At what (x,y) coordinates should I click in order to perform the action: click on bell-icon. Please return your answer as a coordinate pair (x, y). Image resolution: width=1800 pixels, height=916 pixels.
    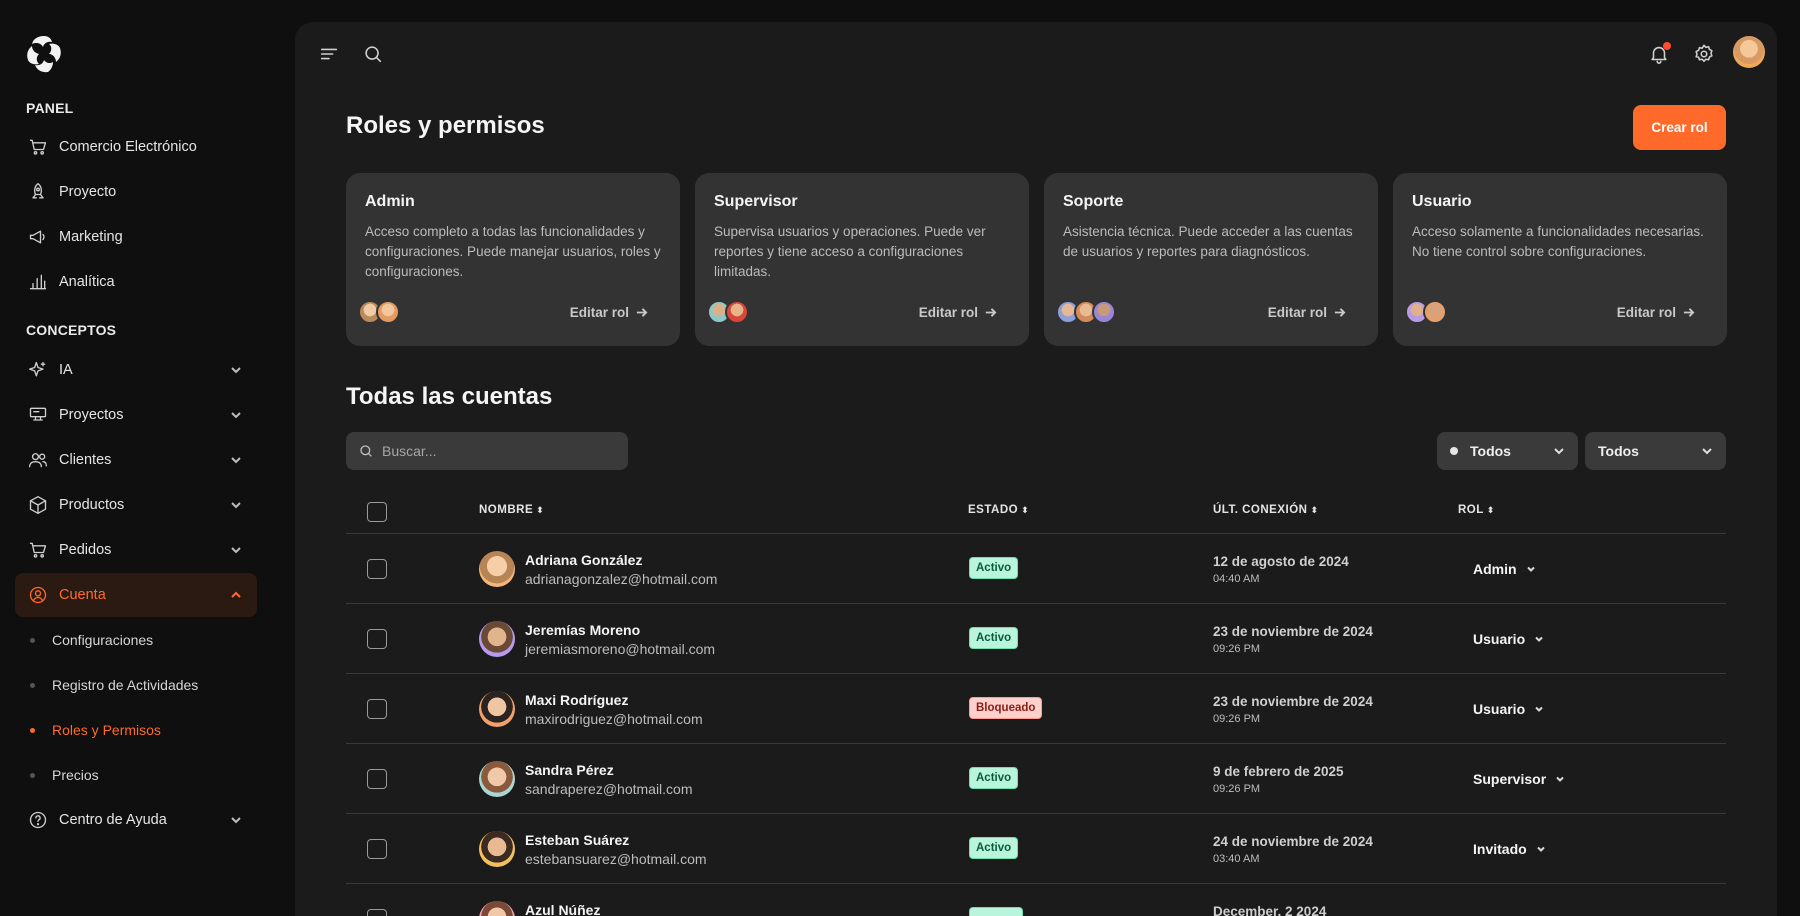
    Looking at the image, I should click on (1659, 54).